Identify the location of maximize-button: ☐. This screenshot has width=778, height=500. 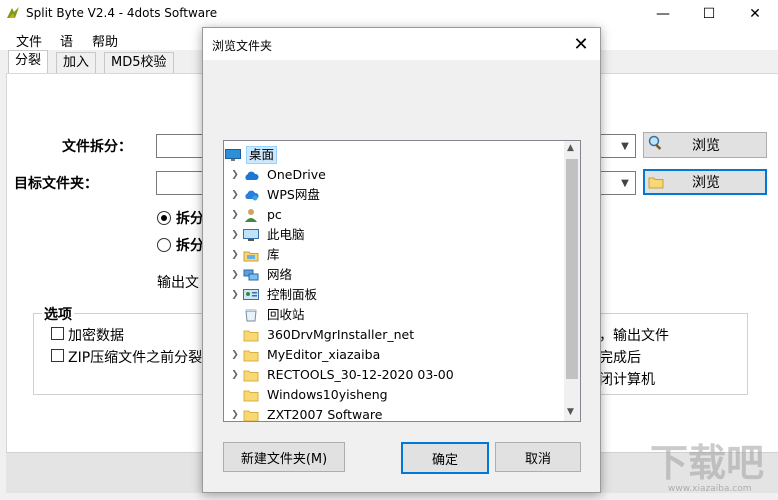
(709, 14).